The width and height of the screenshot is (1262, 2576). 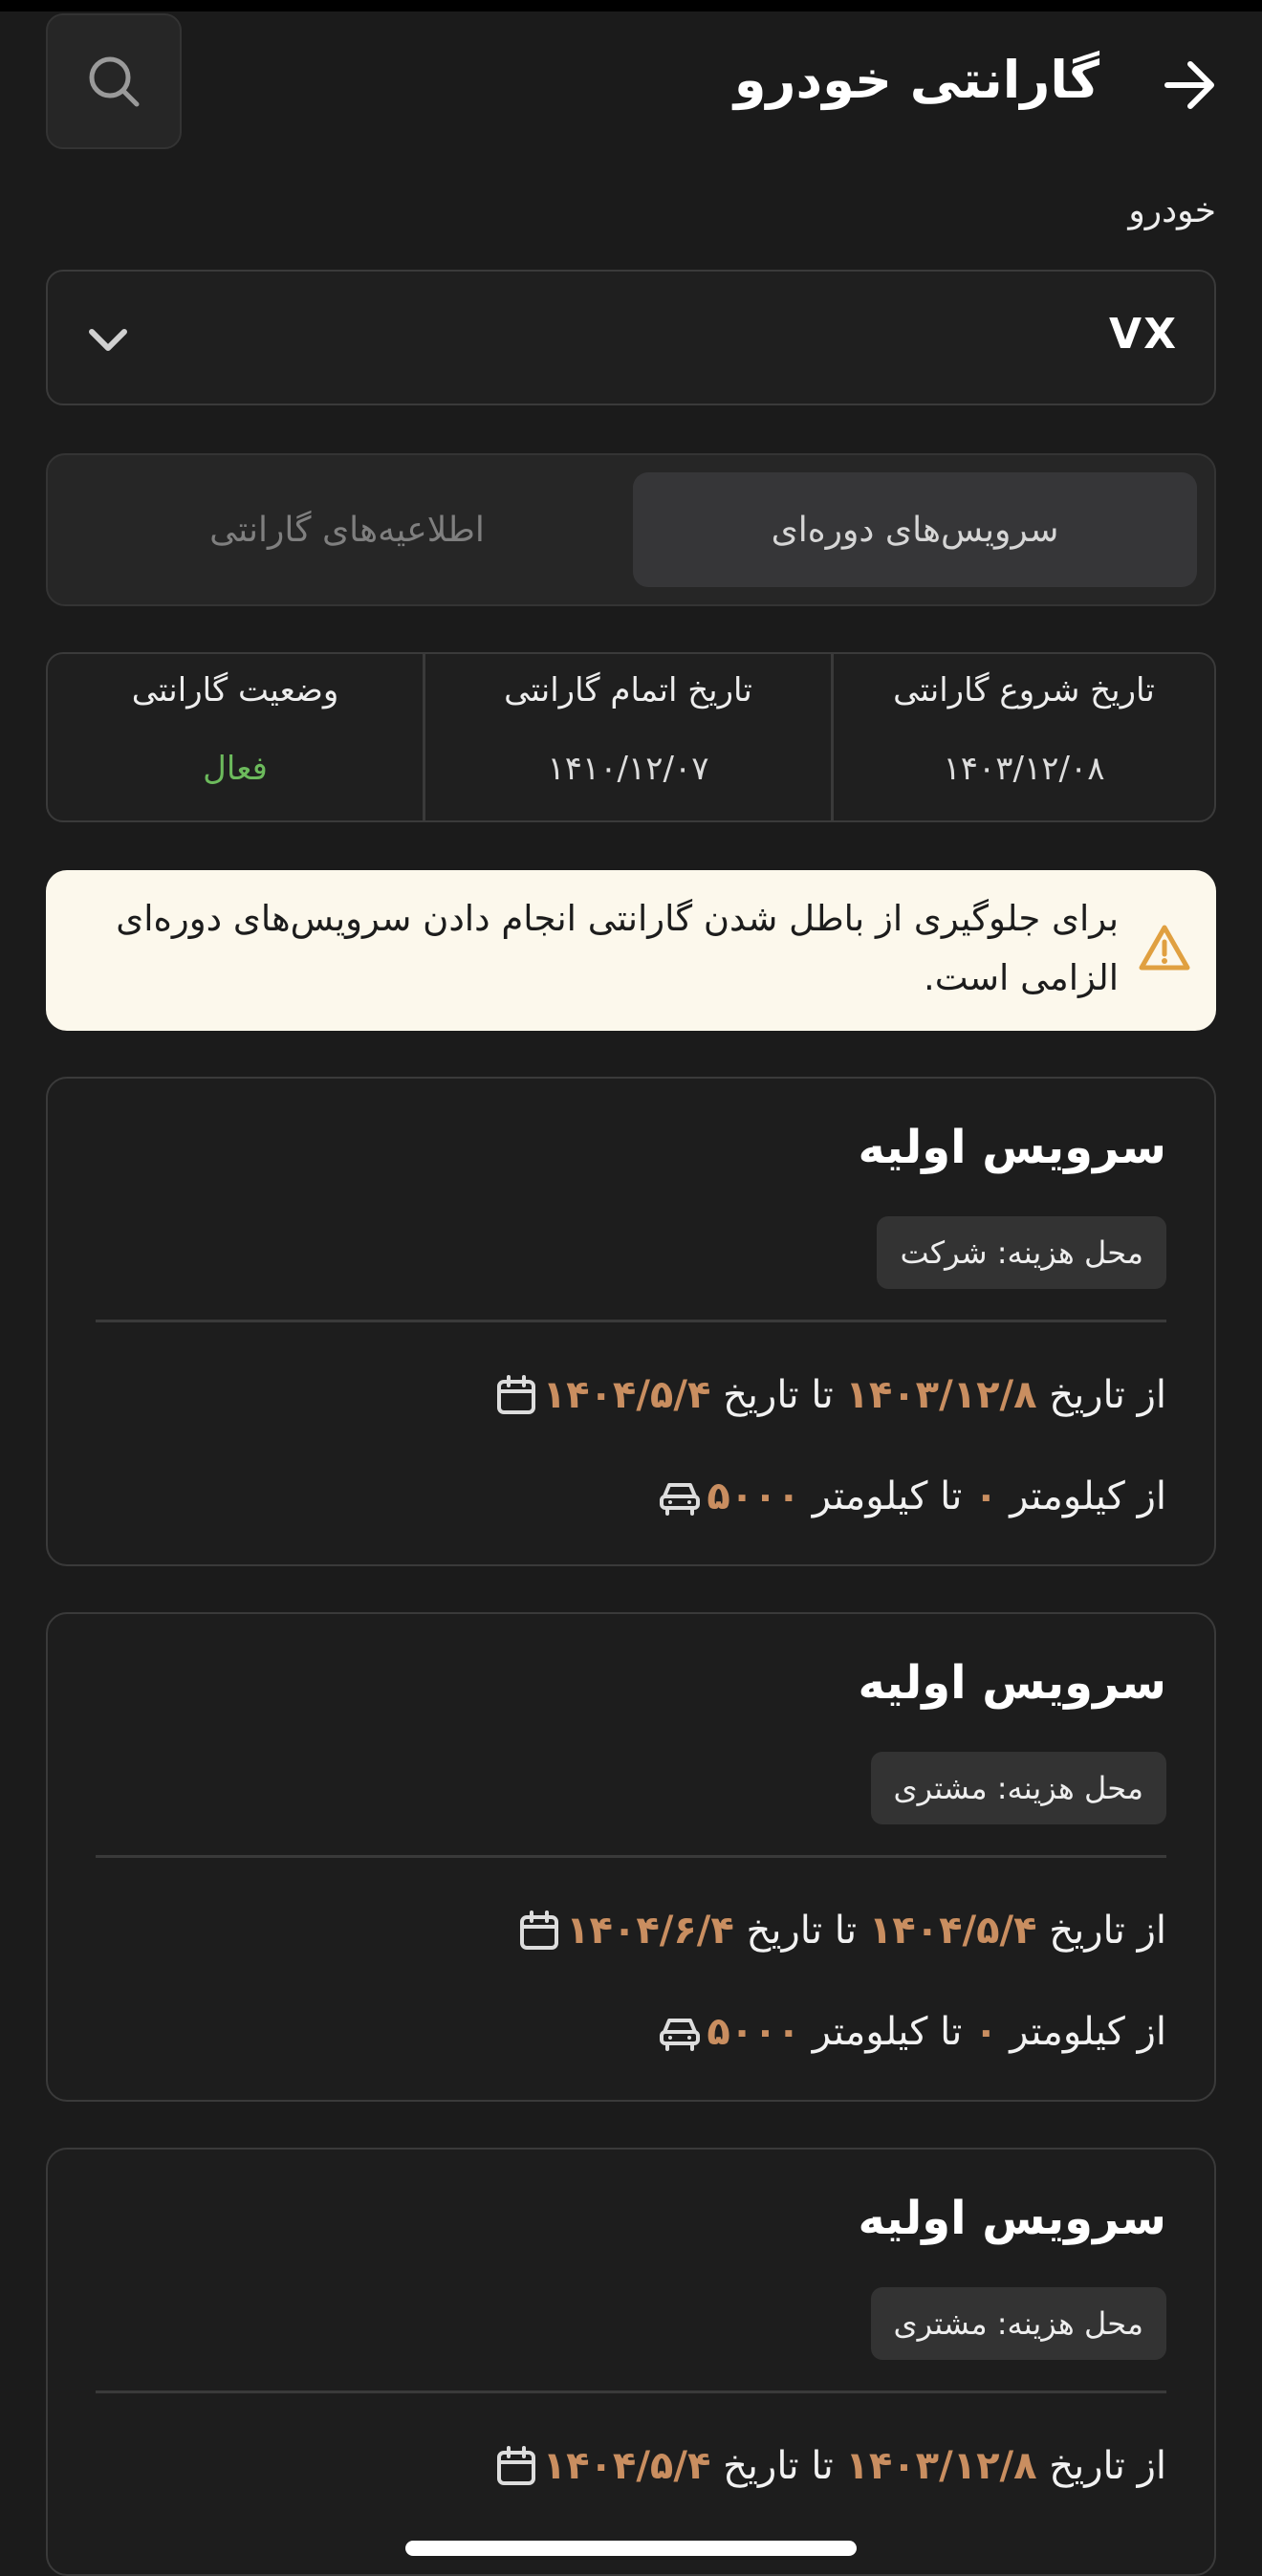 What do you see at coordinates (1164, 950) in the screenshot?
I see `warning-icon` at bounding box center [1164, 950].